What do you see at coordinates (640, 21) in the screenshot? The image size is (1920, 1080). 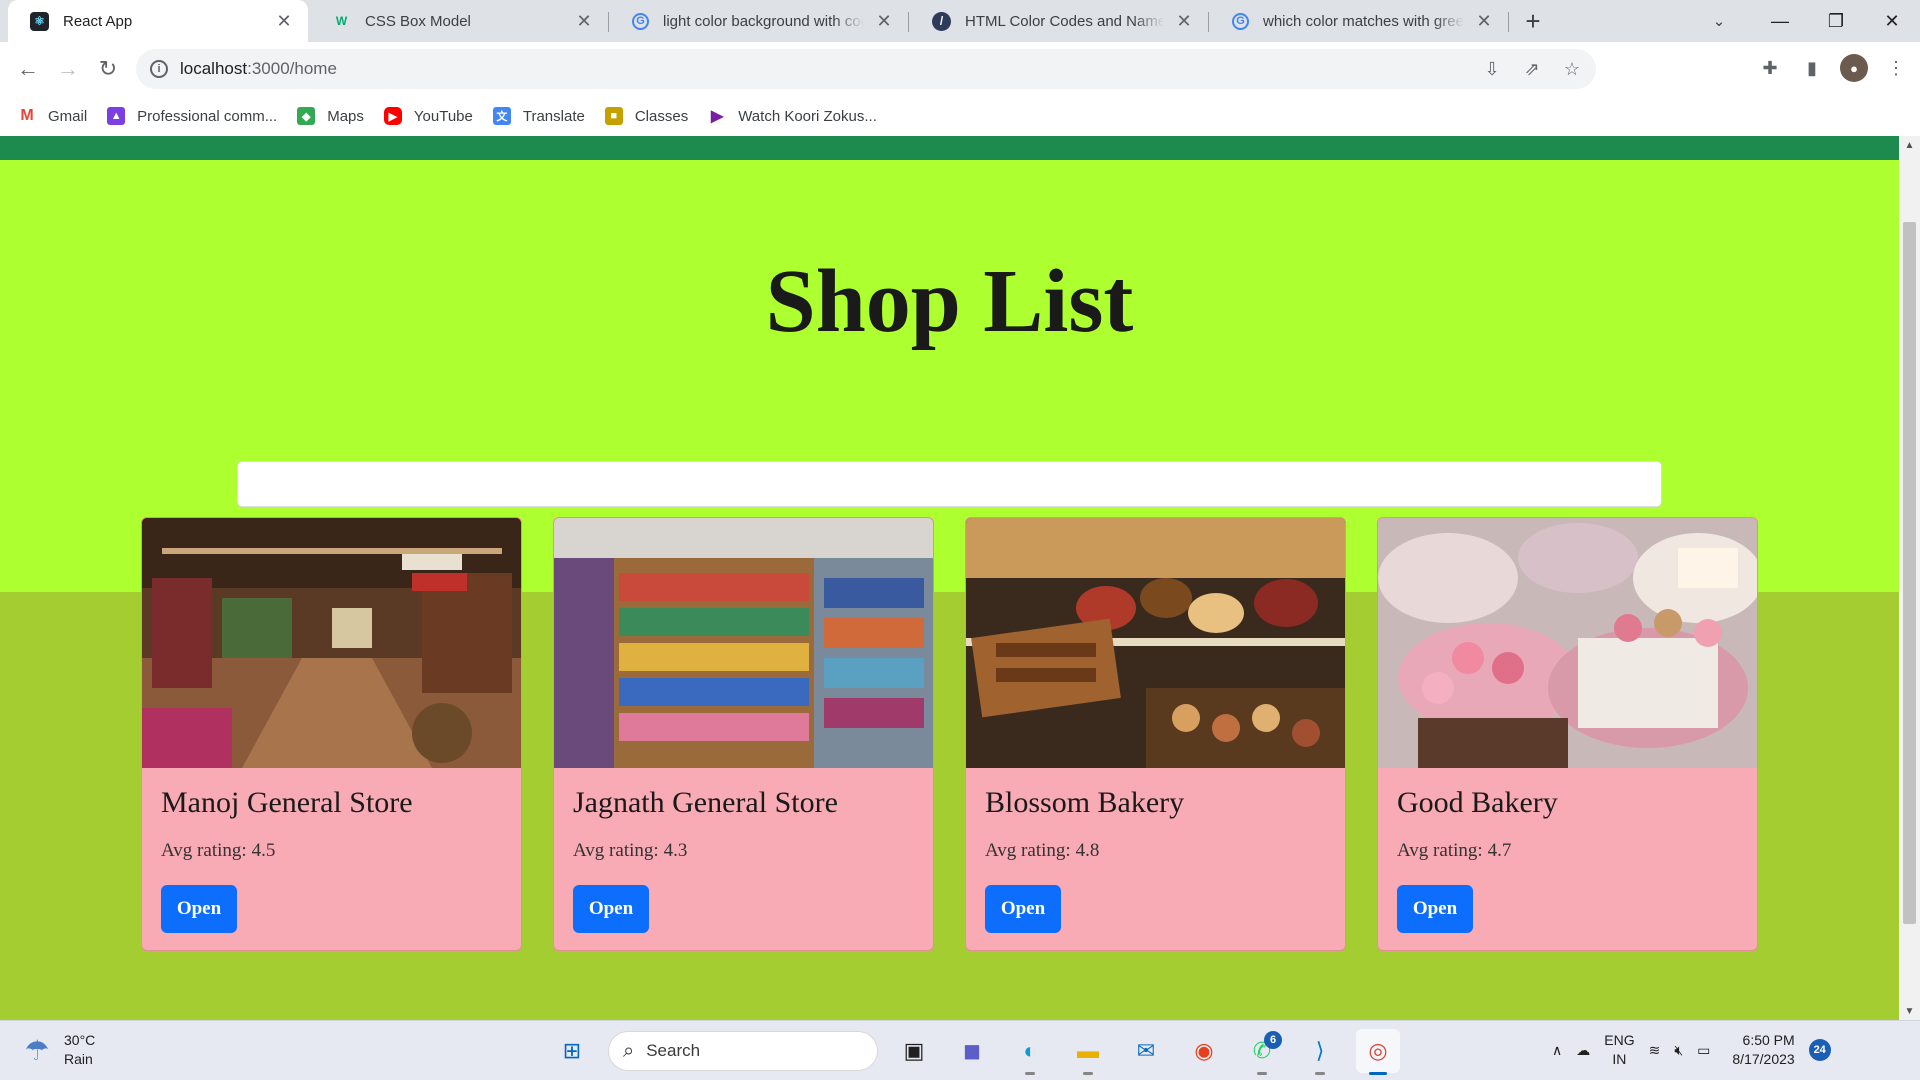 I see `google-icon: G` at bounding box center [640, 21].